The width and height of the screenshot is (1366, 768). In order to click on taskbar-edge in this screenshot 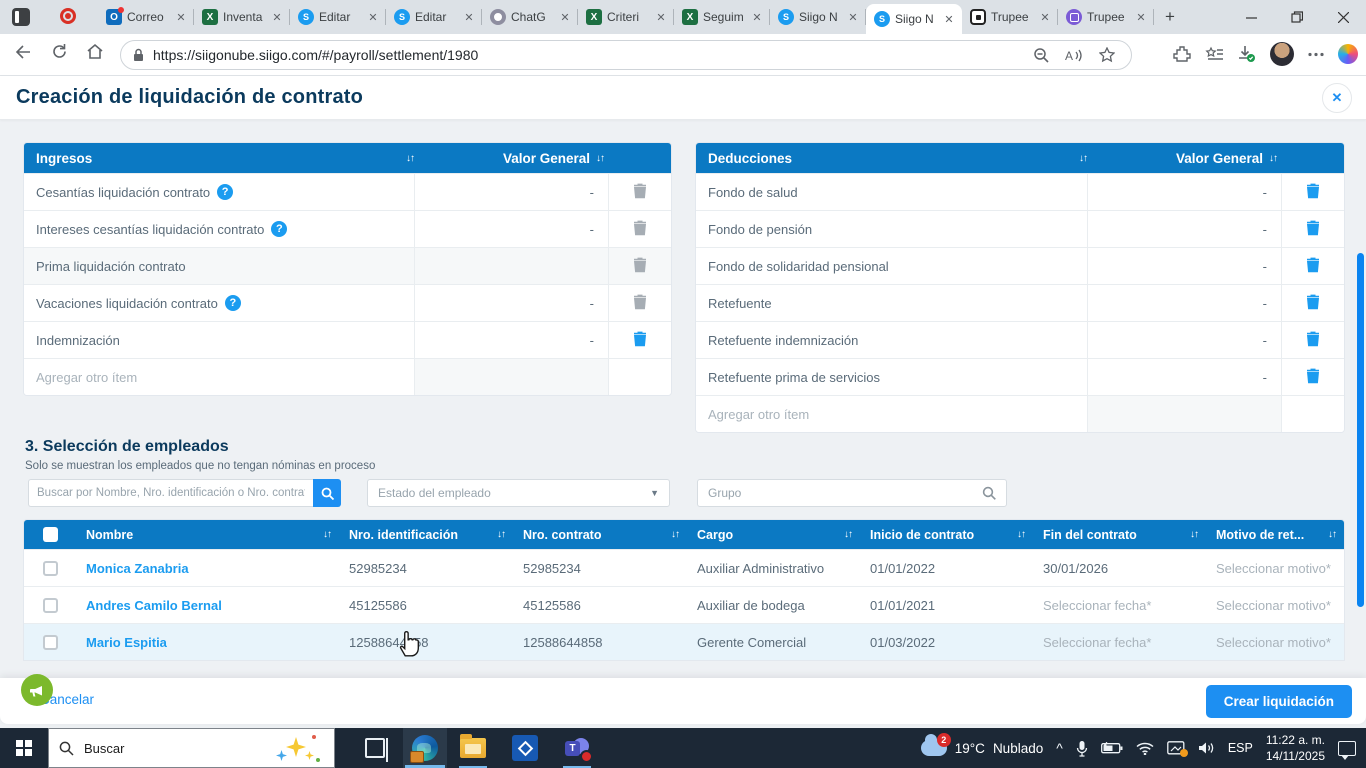, I will do `click(425, 748)`.